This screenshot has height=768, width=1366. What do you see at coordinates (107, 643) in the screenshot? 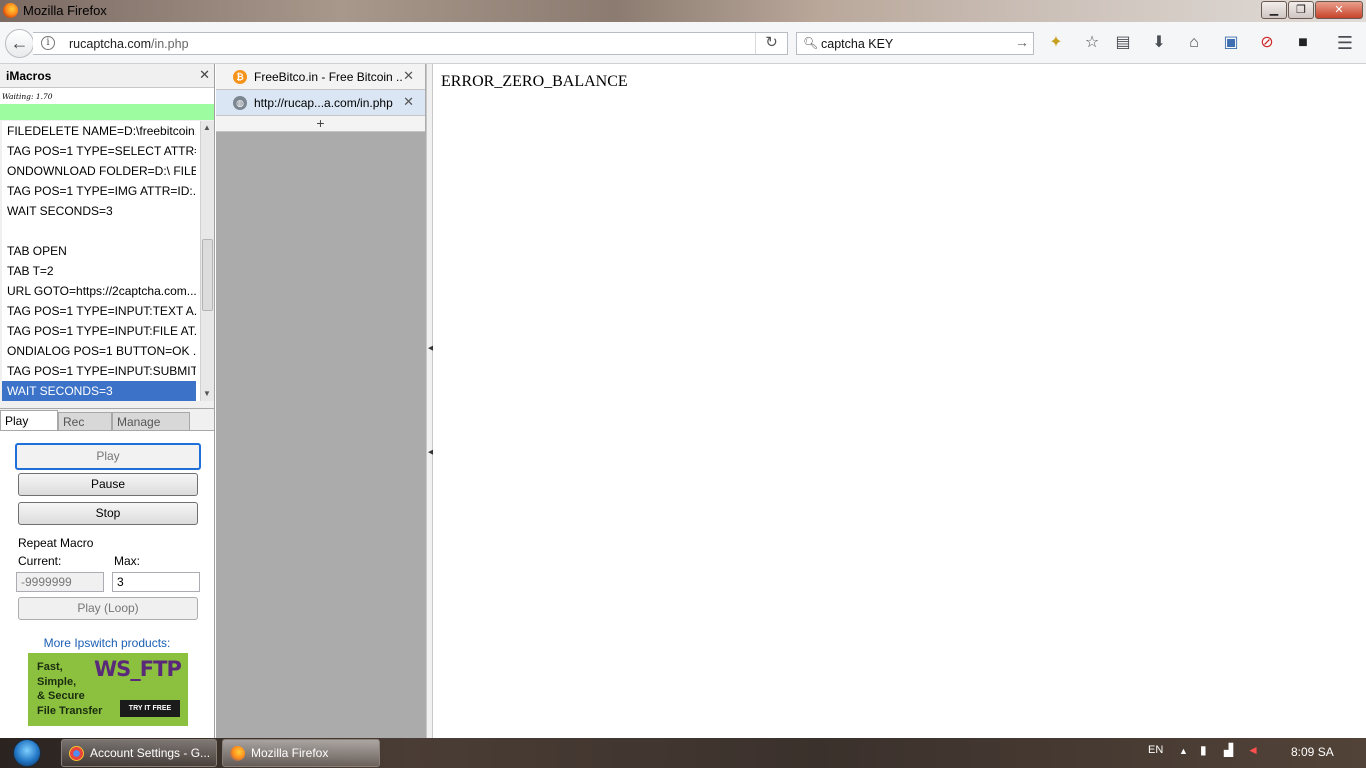
I see `more-products-link: More Ipswitch products:` at bounding box center [107, 643].